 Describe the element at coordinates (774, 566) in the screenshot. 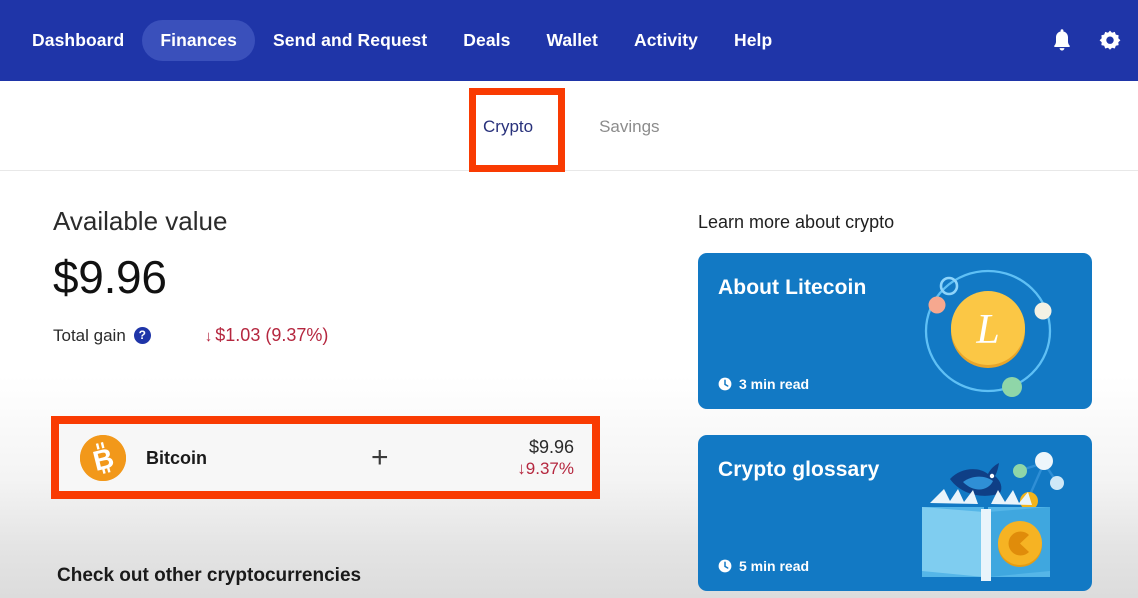

I see `learn-card-read-time: 5 min read` at that location.